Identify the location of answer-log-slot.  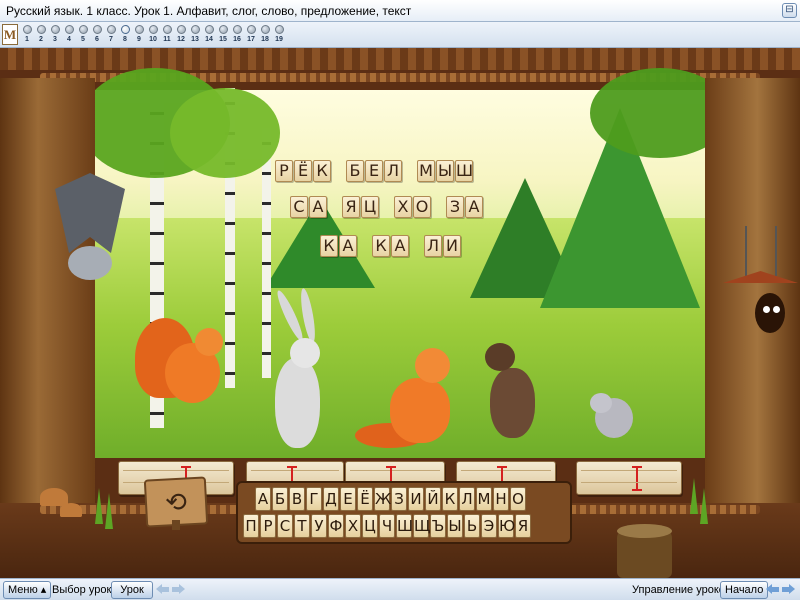
(629, 478).